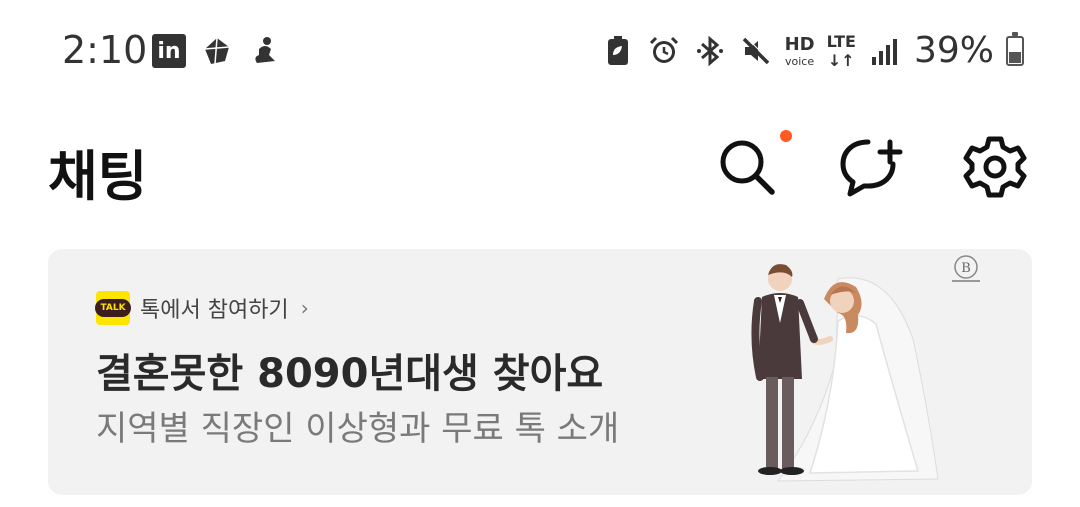 The image size is (1080, 507). Describe the element at coordinates (885, 51) in the screenshot. I see `signal-icon` at that location.